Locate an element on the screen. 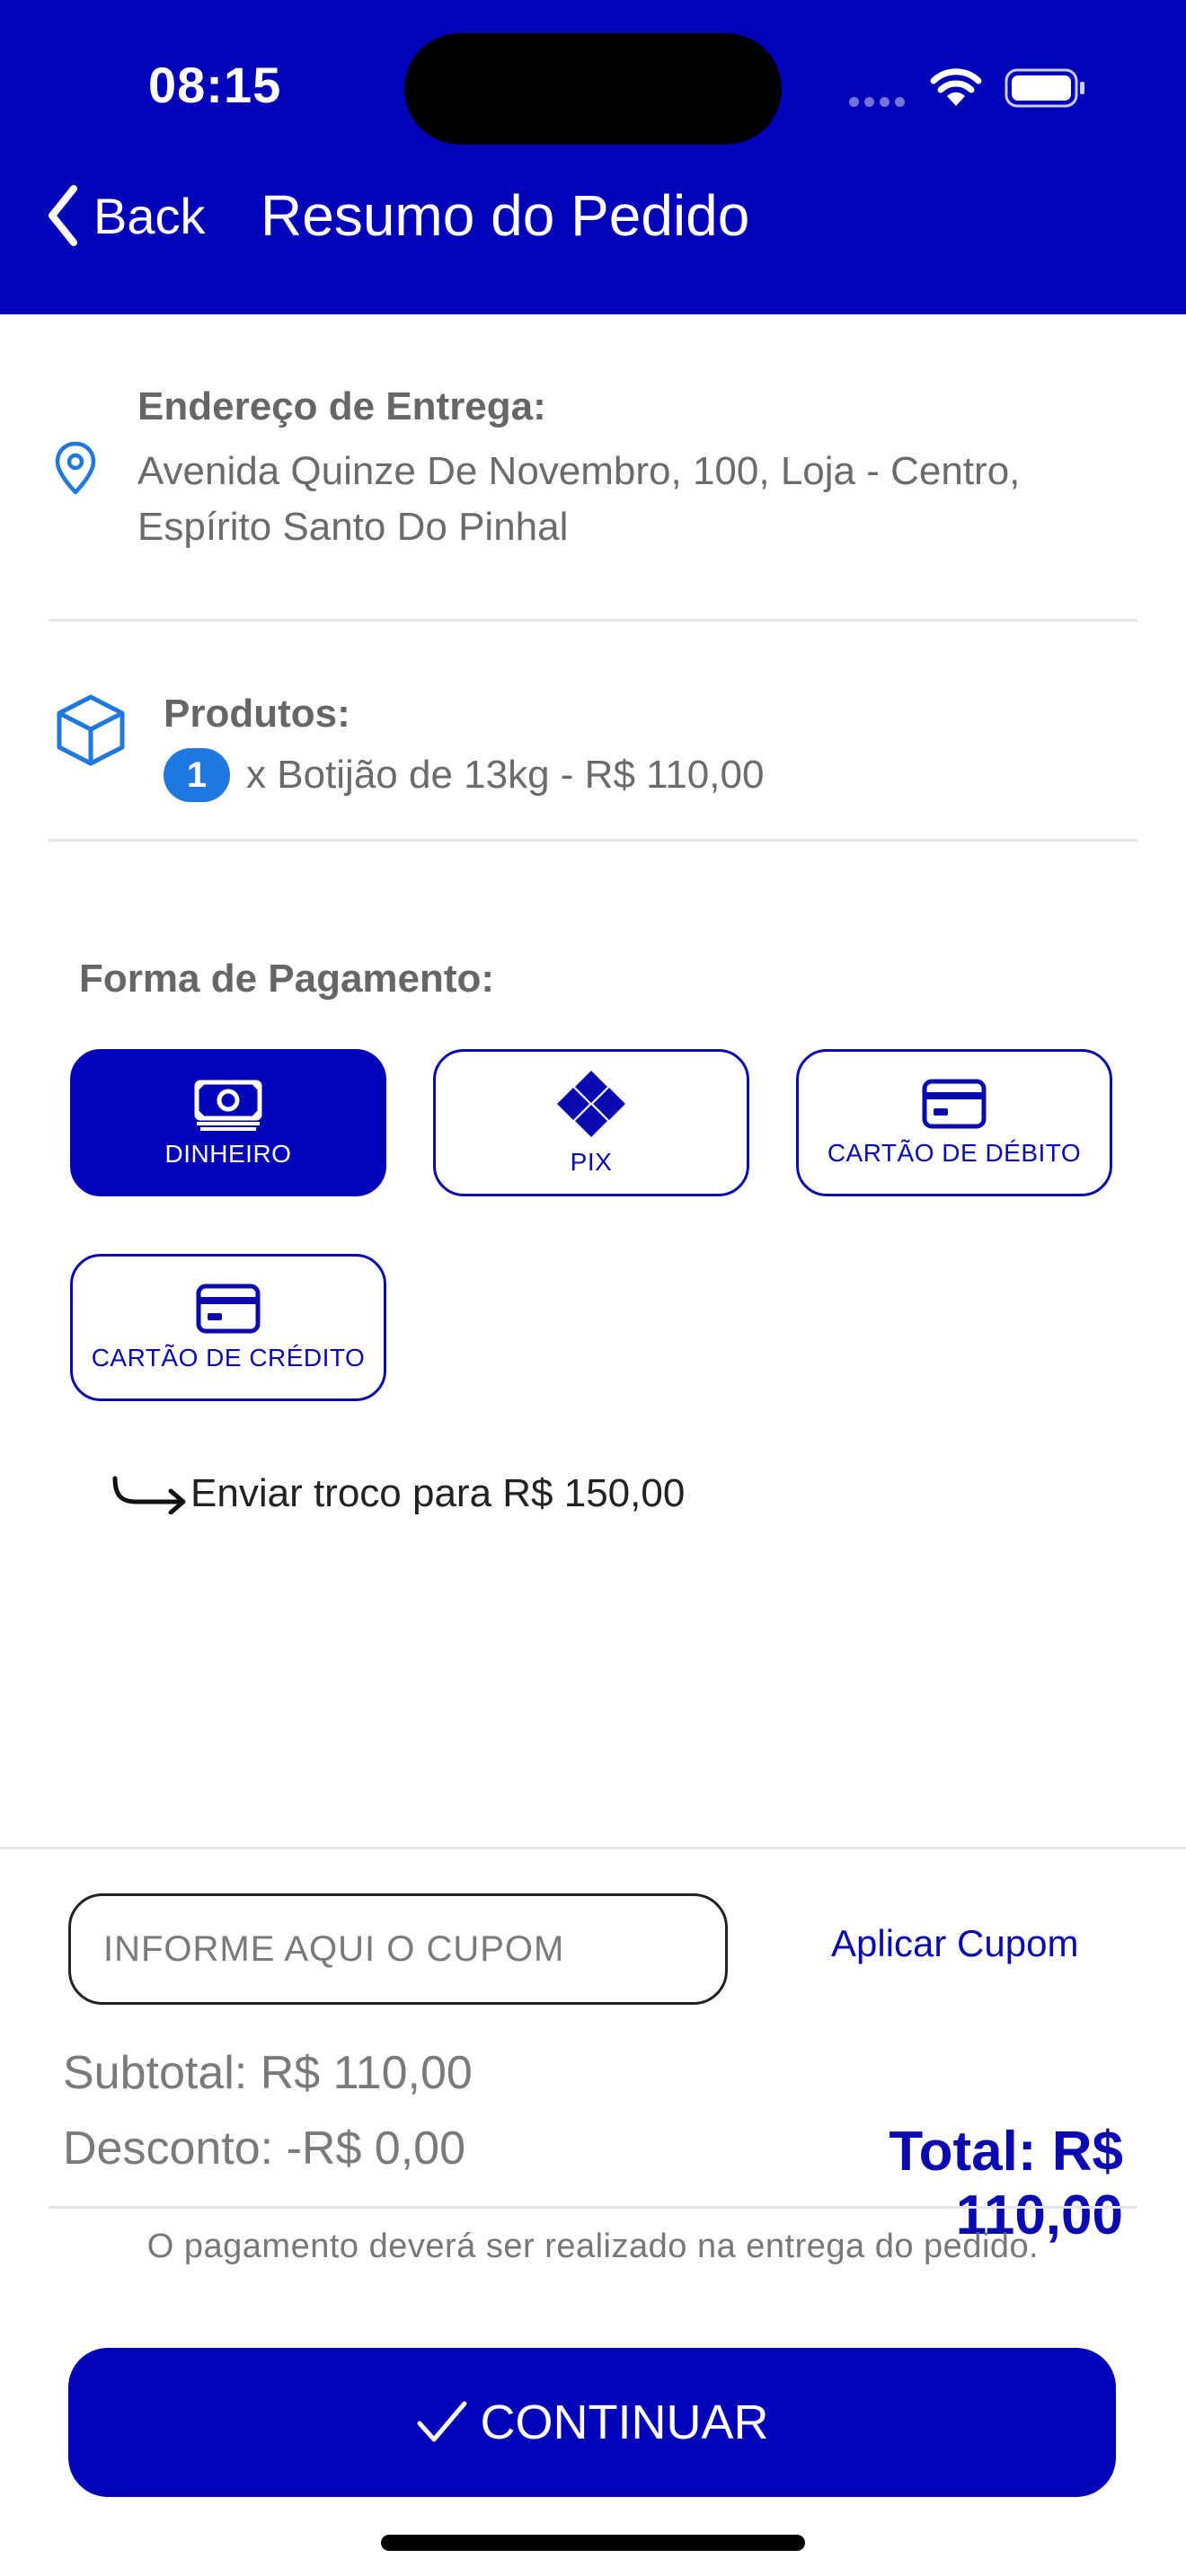 This screenshot has width=1186, height=2576. payment-option-pix: PIX is located at coordinates (591, 1122).